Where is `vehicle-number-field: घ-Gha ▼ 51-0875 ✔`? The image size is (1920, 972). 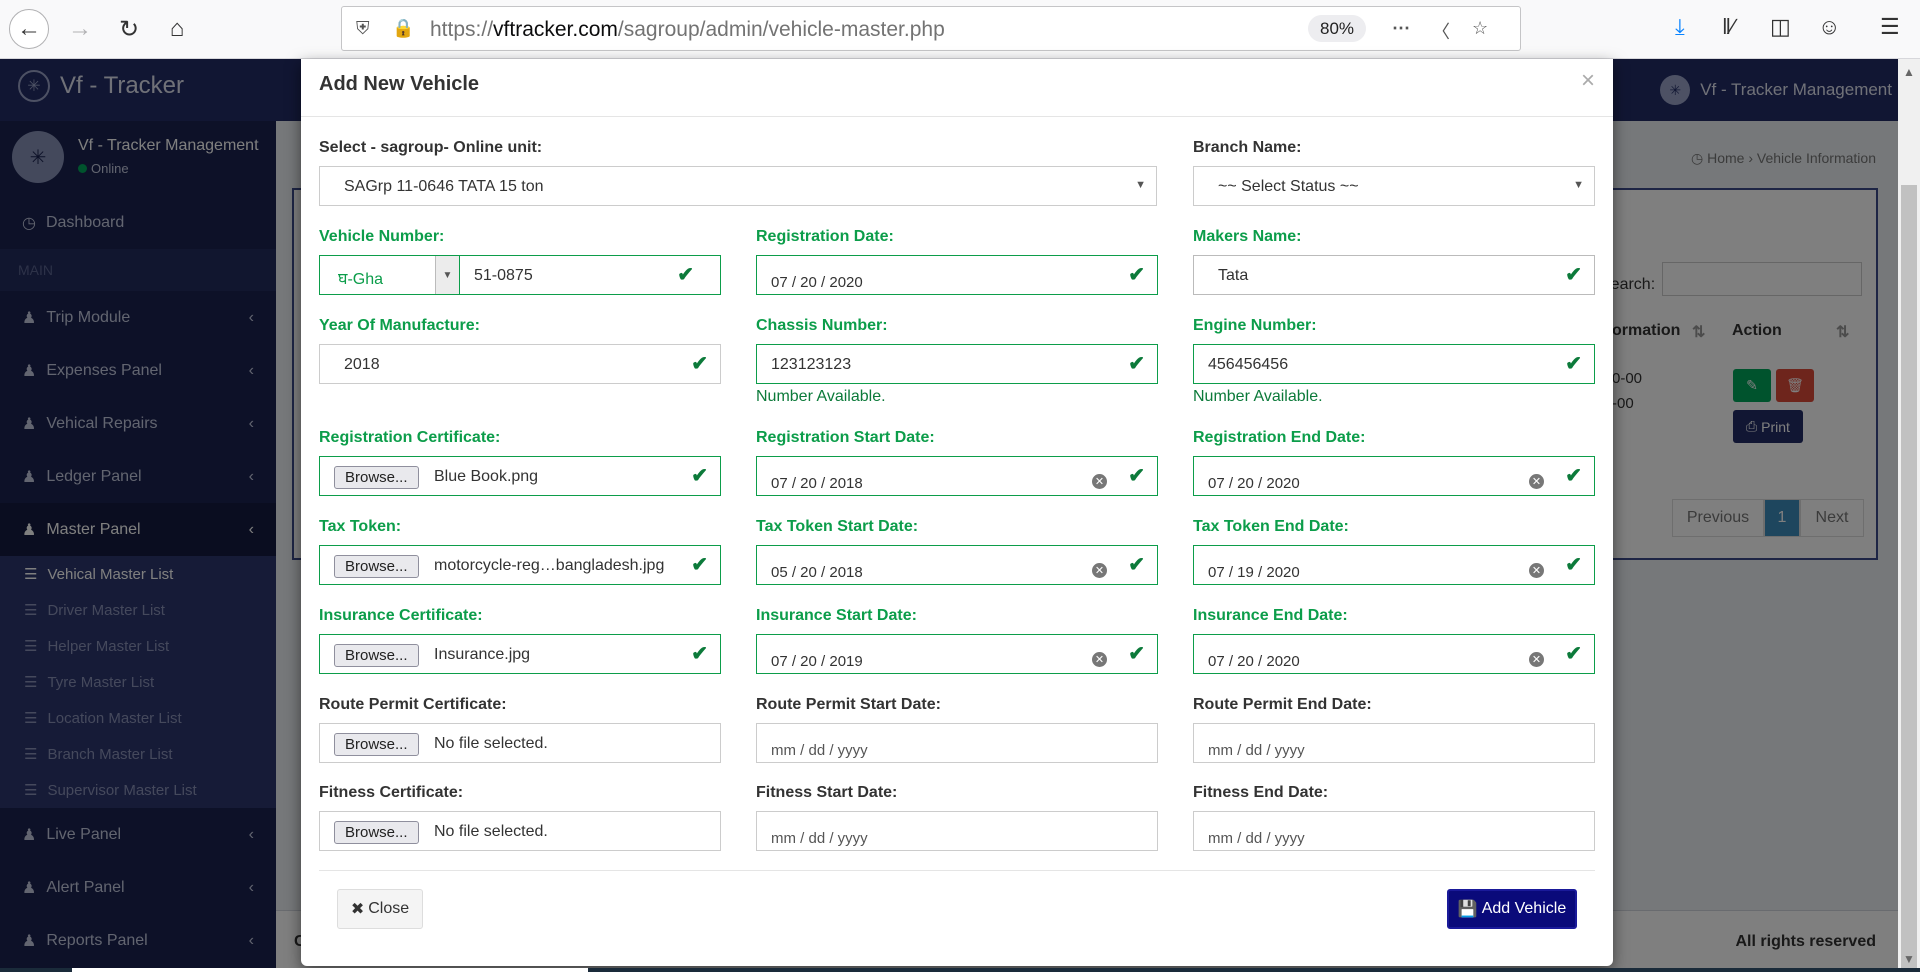 vehicle-number-field: घ-Gha ▼ 51-0875 ✔ is located at coordinates (520, 275).